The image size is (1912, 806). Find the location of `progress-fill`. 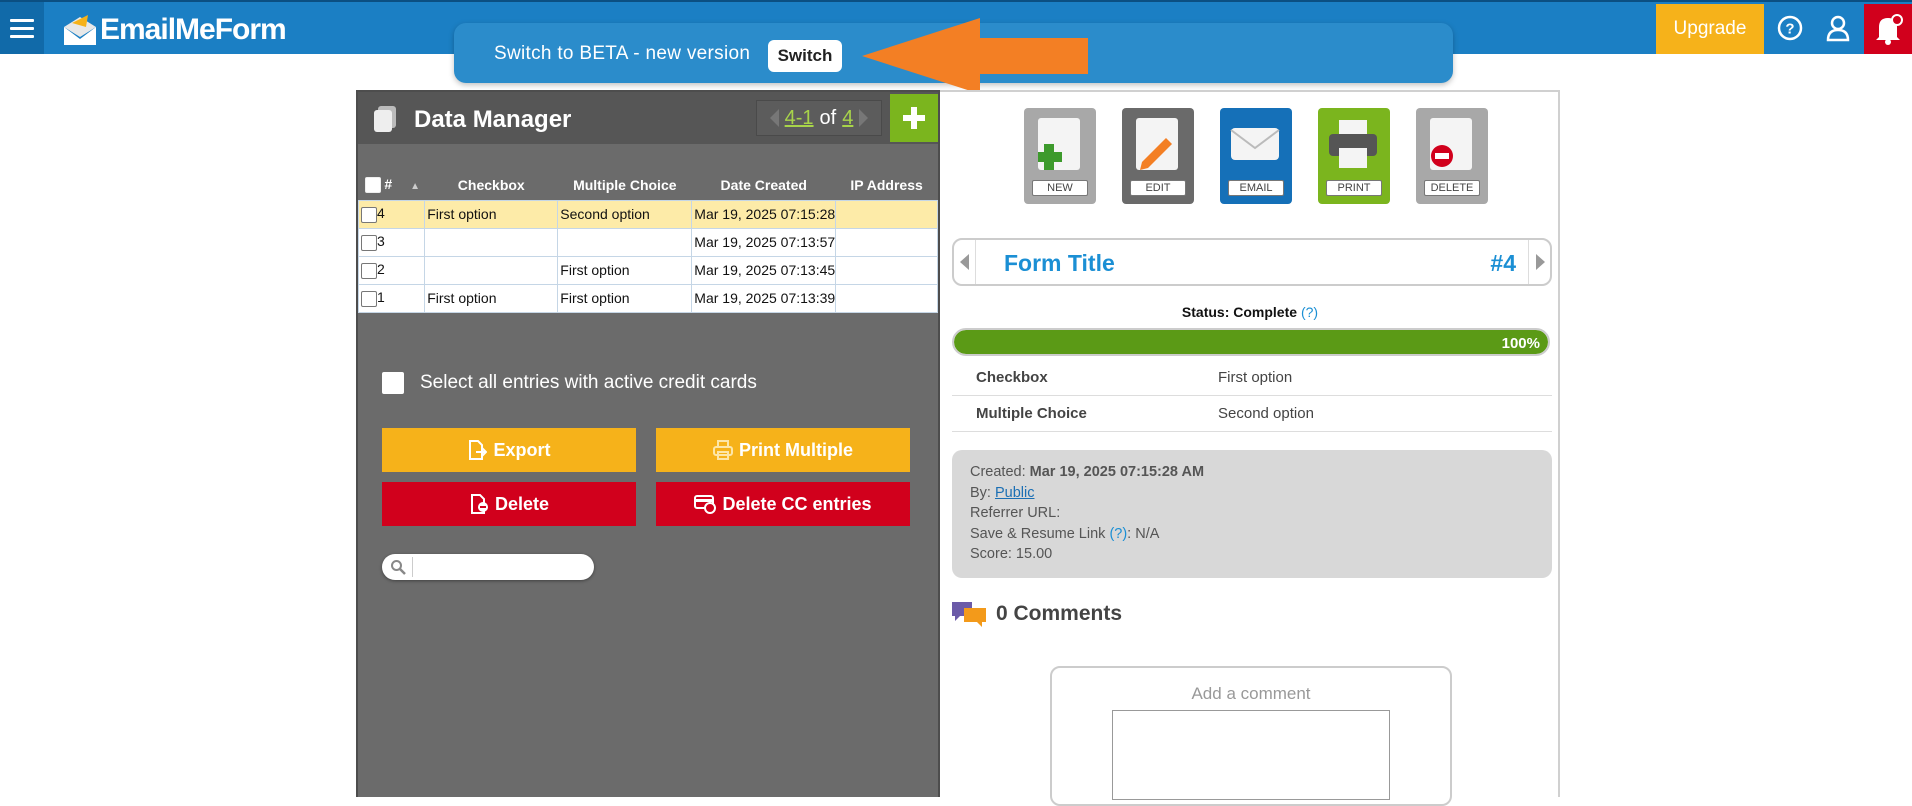

progress-fill is located at coordinates (1251, 342).